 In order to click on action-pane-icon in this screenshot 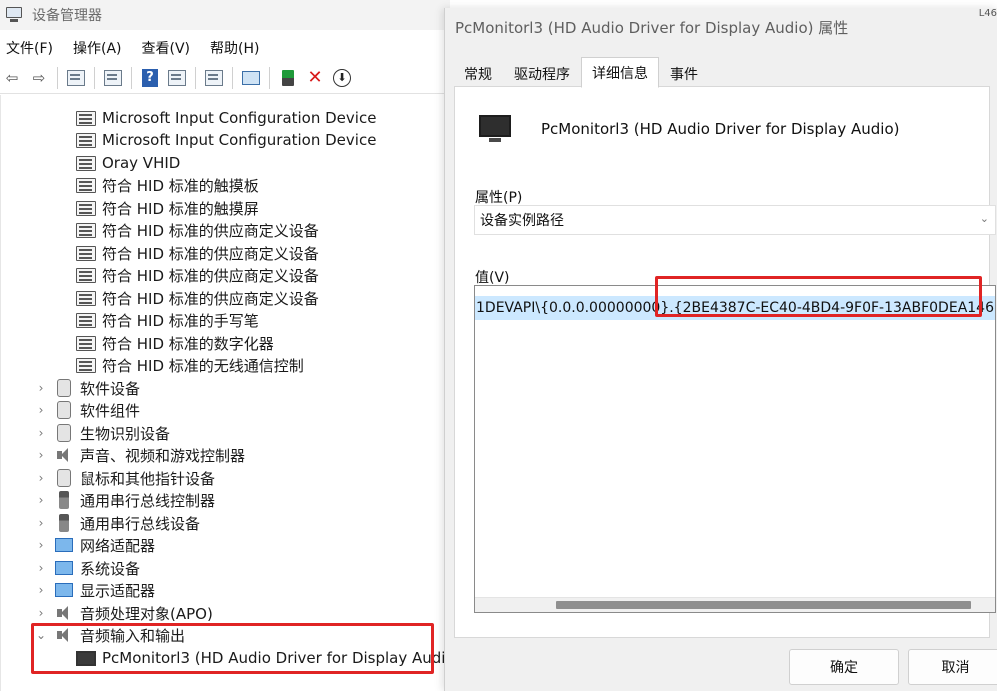, I will do `click(177, 78)`.